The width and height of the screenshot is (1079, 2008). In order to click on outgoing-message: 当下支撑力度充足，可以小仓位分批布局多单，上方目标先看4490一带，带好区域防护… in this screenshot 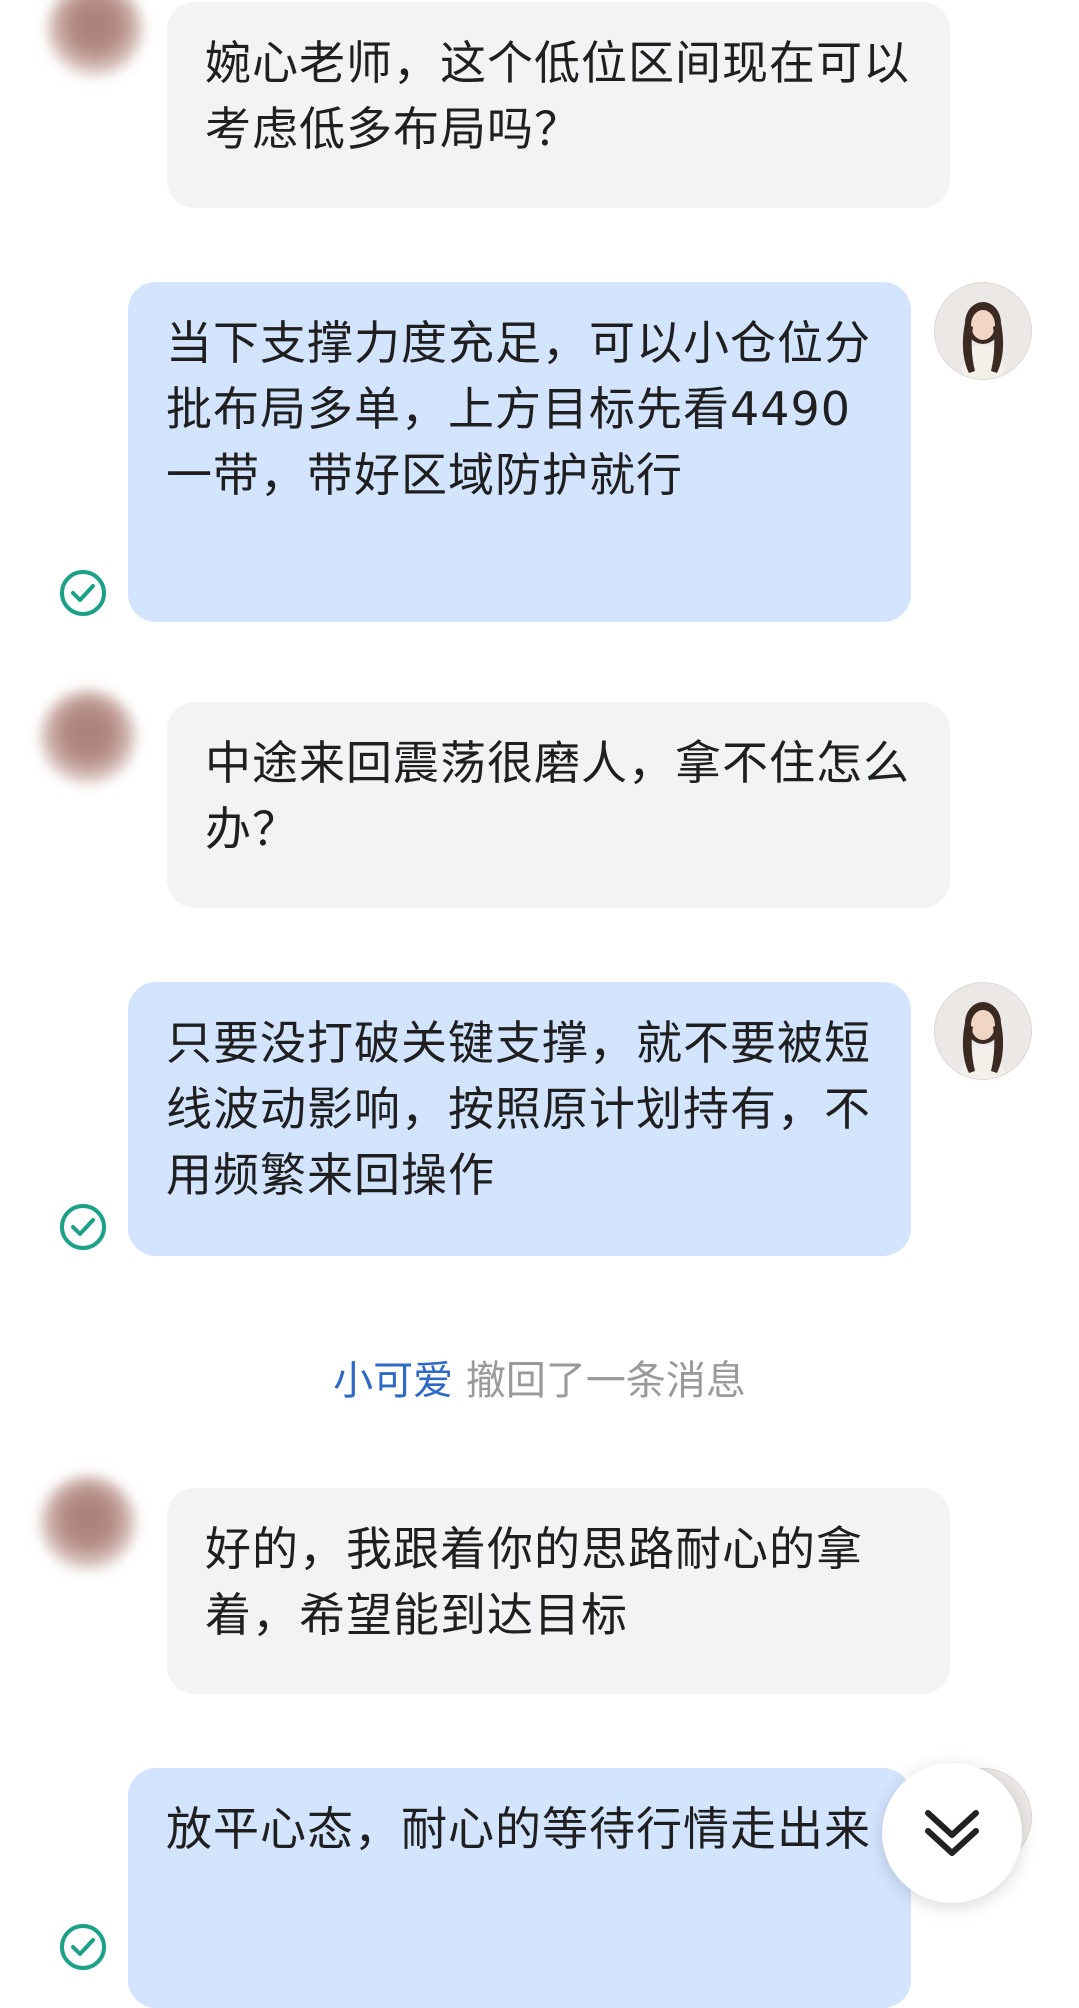, I will do `click(519, 452)`.